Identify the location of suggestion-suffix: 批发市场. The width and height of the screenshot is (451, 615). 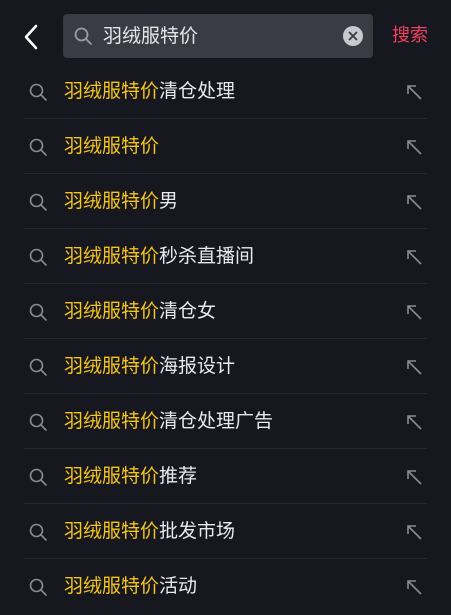
(197, 531).